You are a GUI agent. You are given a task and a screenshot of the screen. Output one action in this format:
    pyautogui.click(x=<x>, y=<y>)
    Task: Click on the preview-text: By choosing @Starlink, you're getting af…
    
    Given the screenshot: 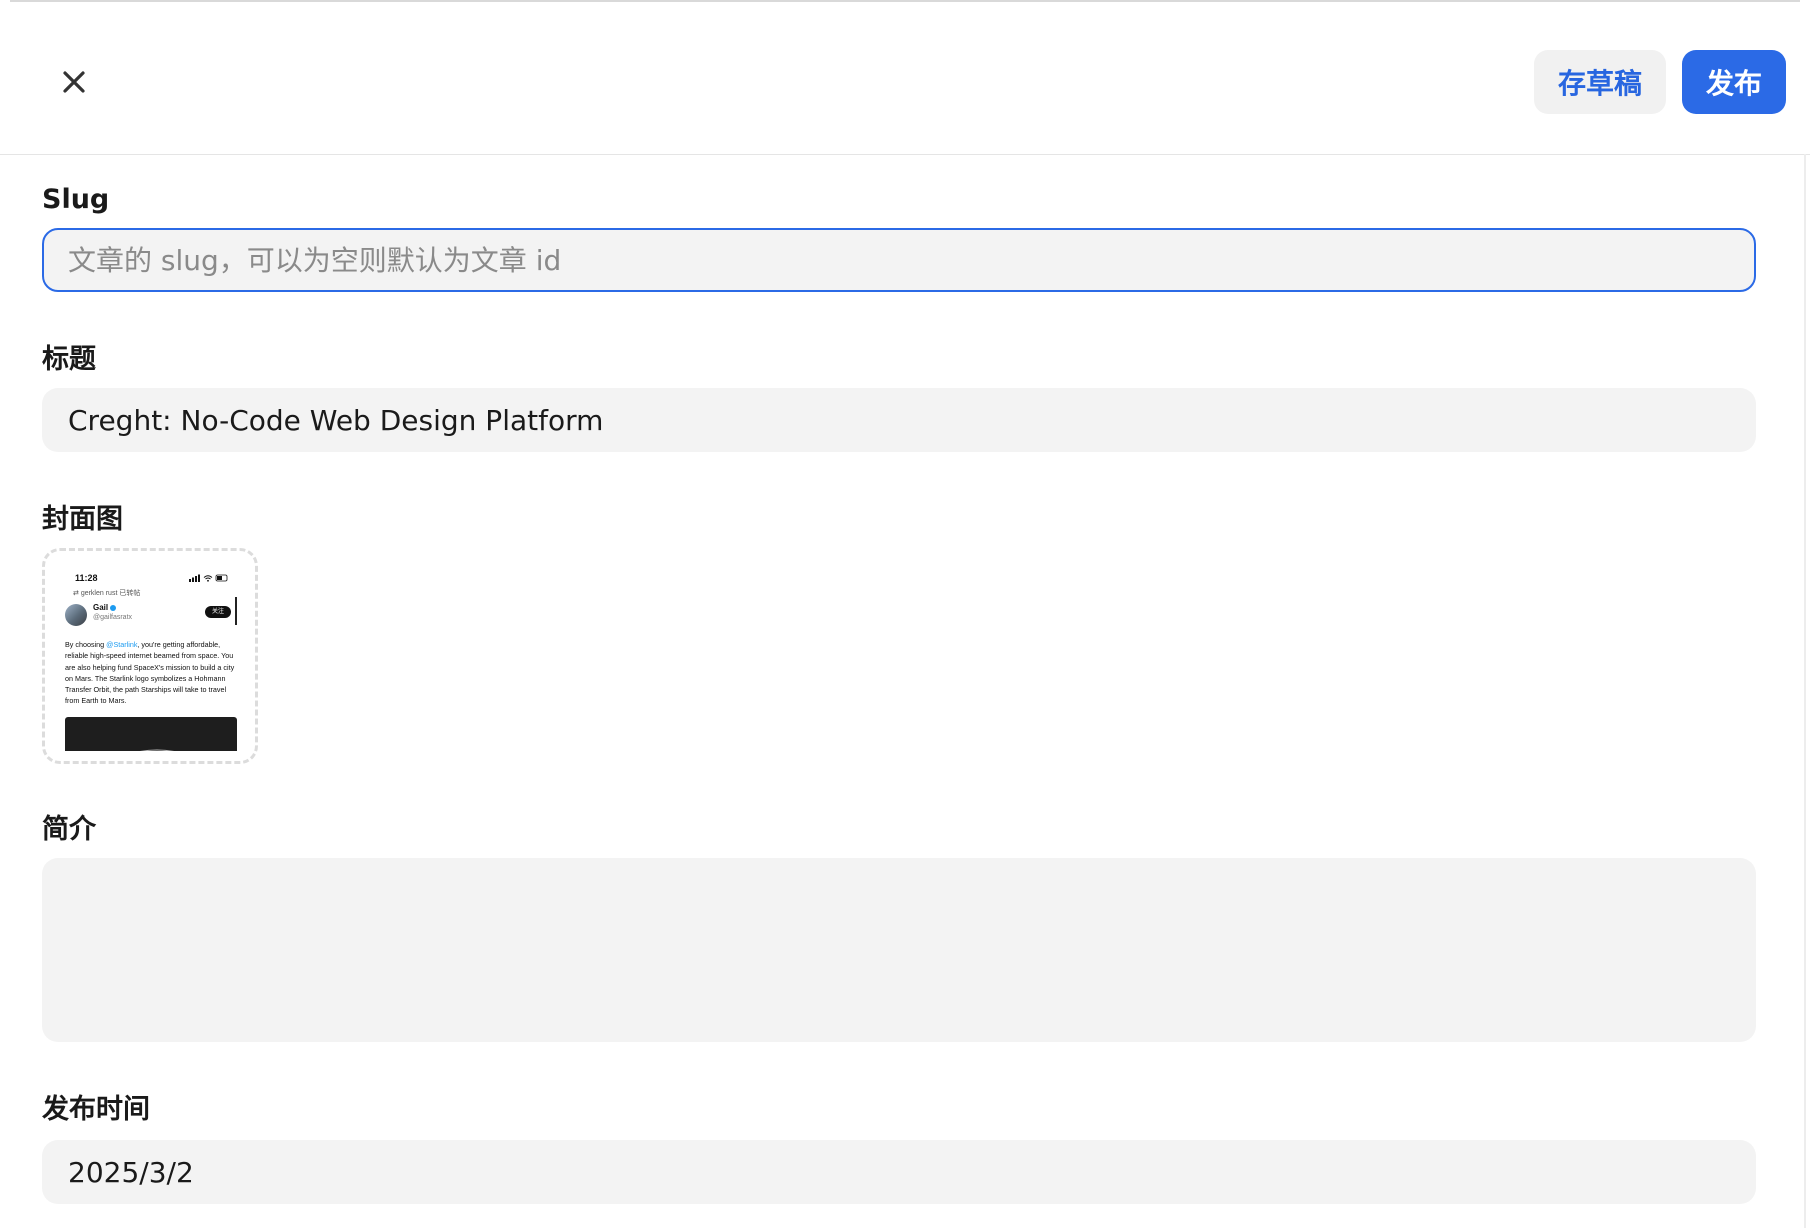 What is the action you would take?
    pyautogui.click(x=150, y=673)
    